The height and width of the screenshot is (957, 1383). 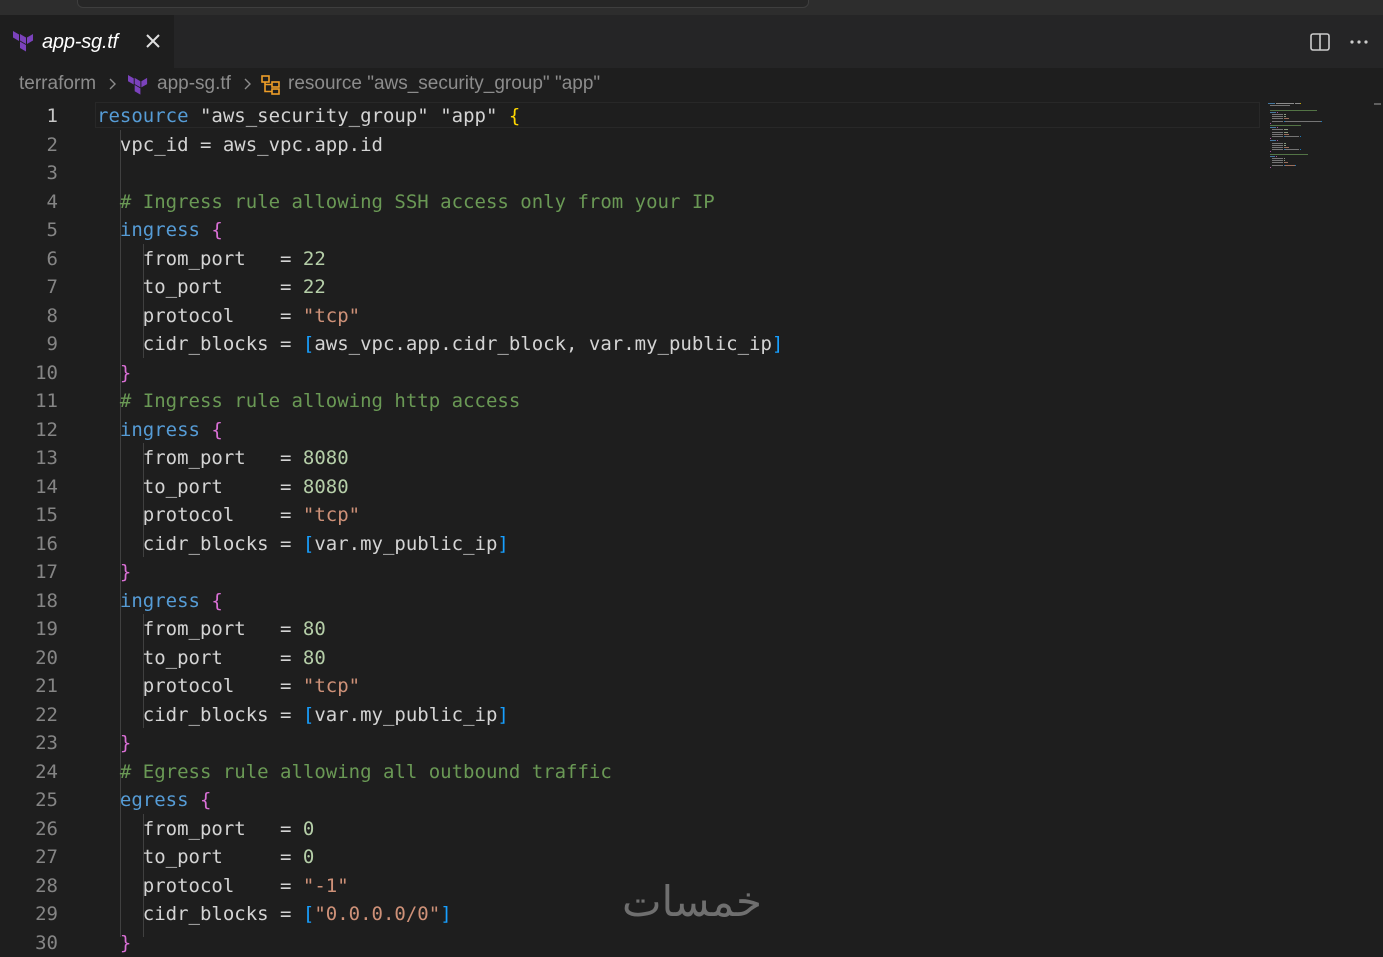 I want to click on split-editor-icon, so click(x=1320, y=42).